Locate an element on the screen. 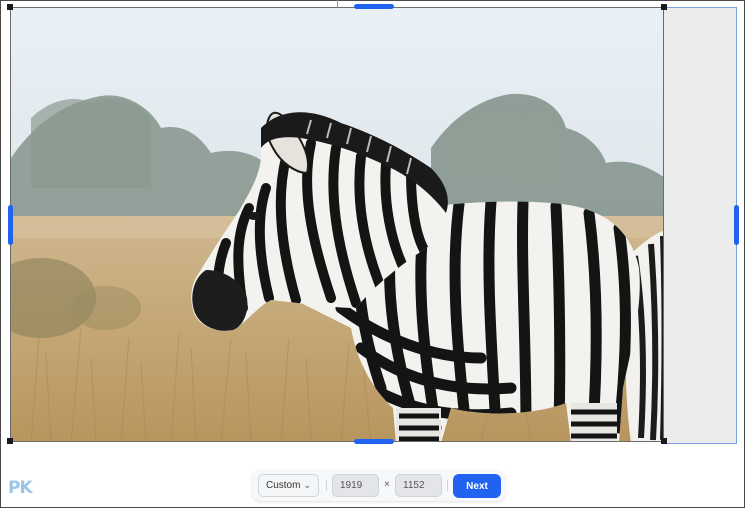  chevron-down-icon: ⌄ is located at coordinates (307, 485).